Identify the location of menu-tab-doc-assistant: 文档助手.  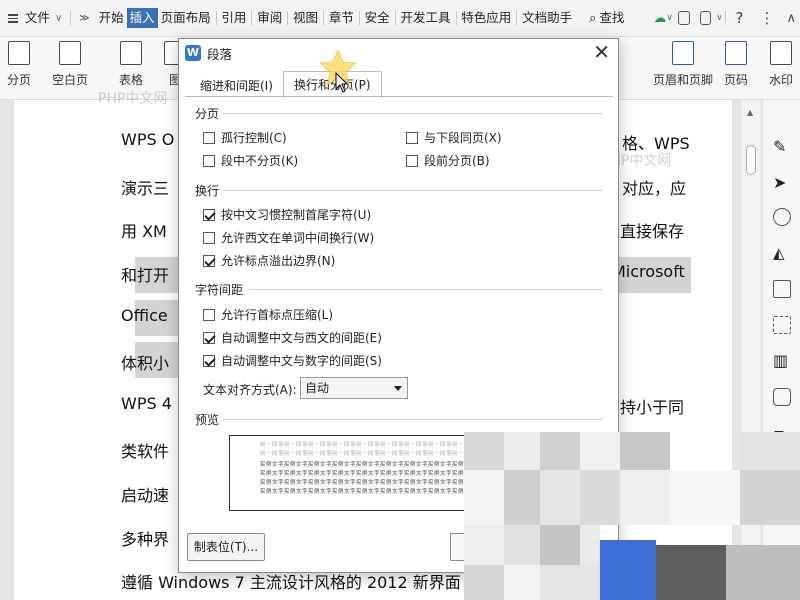
(547, 18).